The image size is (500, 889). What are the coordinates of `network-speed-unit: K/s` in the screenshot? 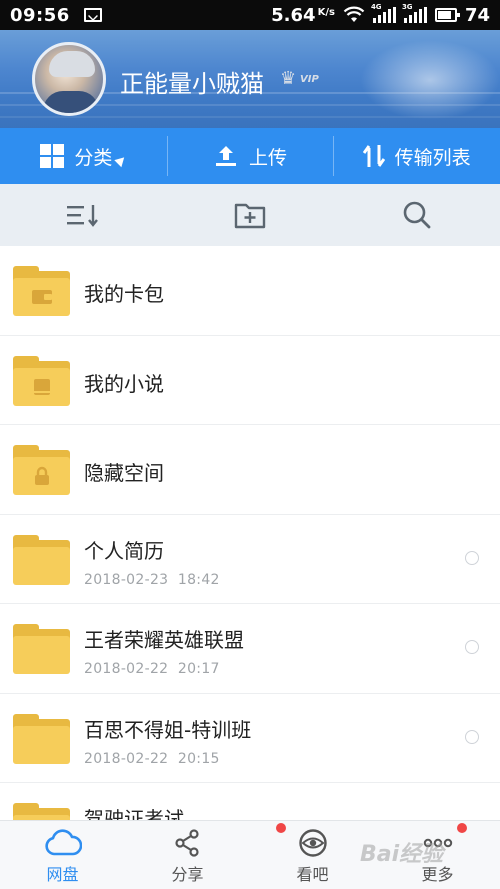 It's located at (326, 12).